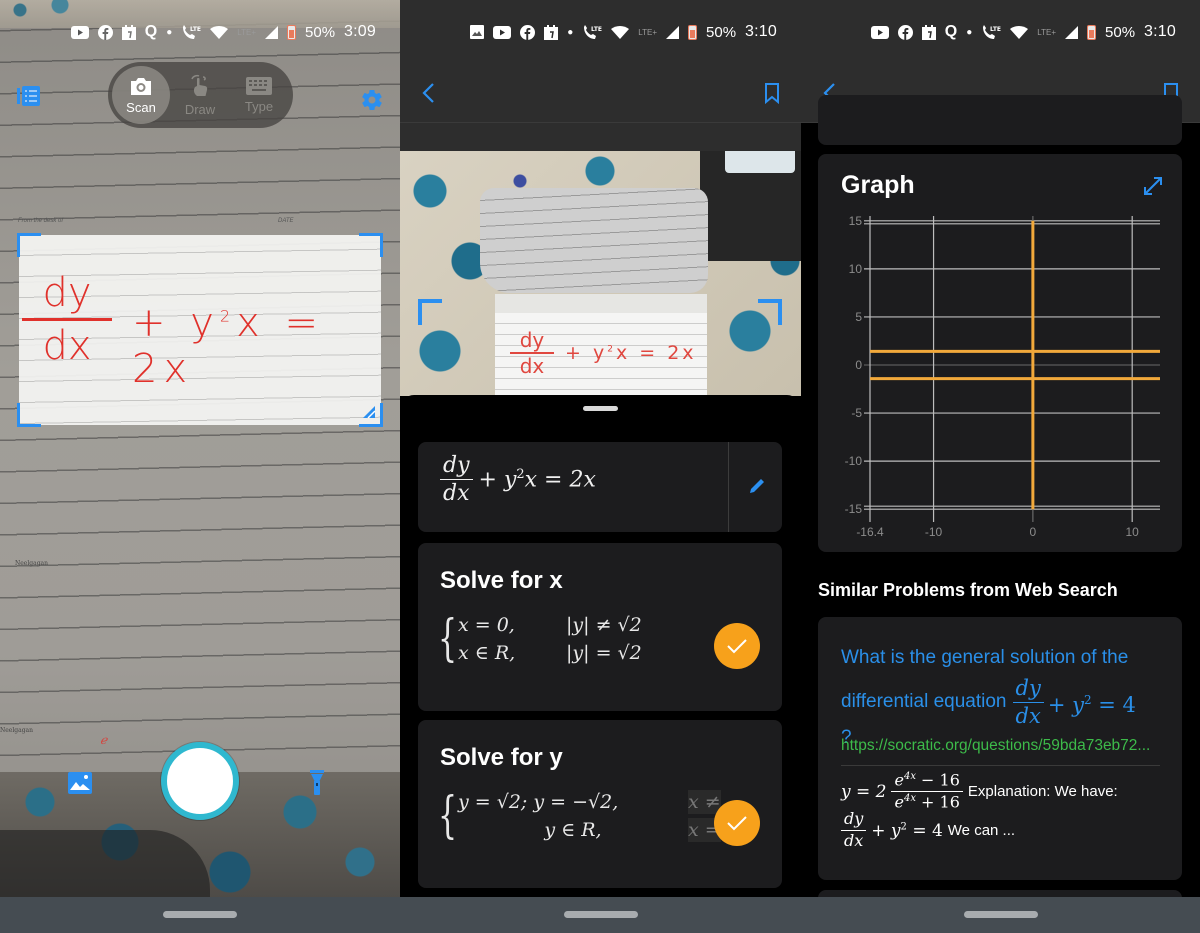  What do you see at coordinates (600, 137) in the screenshot?
I see `top-bar-spacer` at bounding box center [600, 137].